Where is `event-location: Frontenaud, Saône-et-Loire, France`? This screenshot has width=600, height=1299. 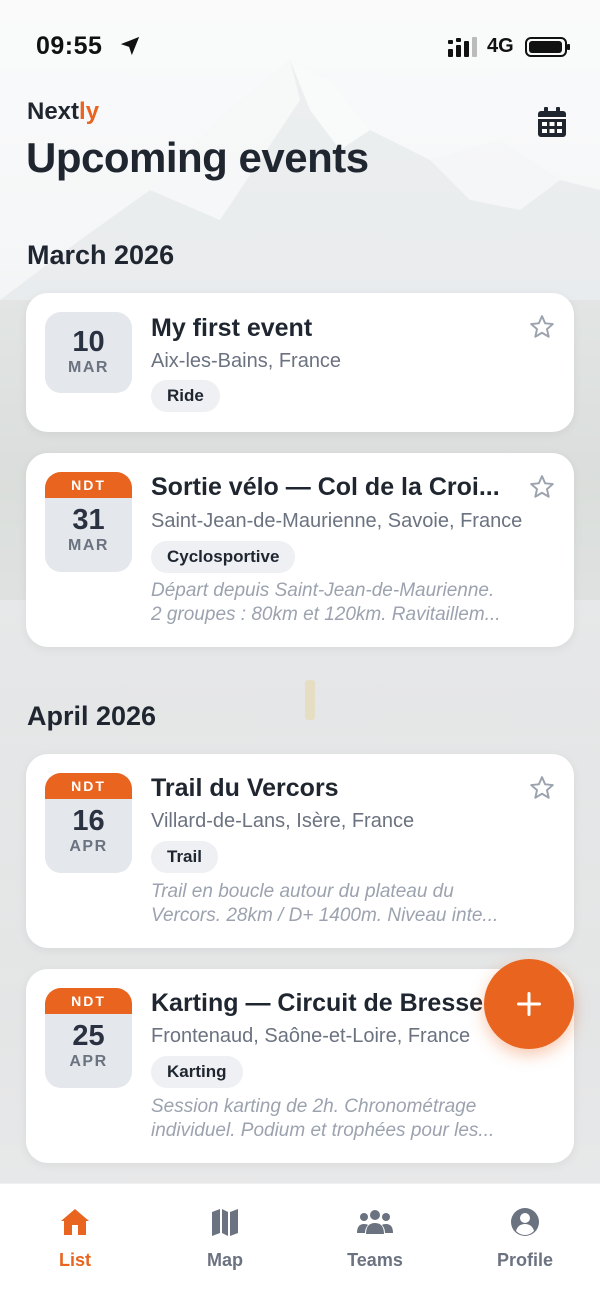 event-location: Frontenaud, Saône-et-Loire, France is located at coordinates (311, 1036).